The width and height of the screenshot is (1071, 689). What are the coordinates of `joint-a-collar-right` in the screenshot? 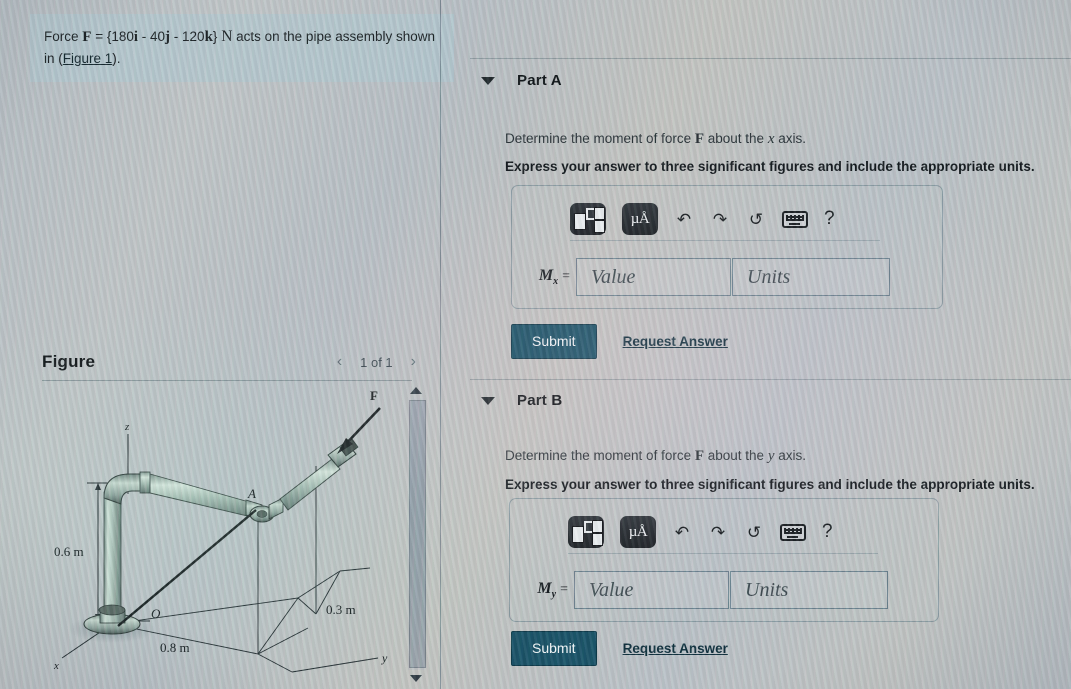 It's located at (276, 508).